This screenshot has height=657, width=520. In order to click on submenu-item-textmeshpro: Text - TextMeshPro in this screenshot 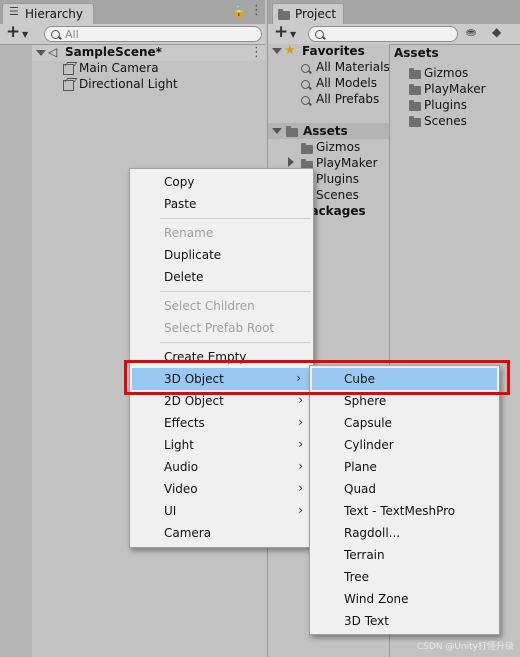, I will do `click(404, 511)`.